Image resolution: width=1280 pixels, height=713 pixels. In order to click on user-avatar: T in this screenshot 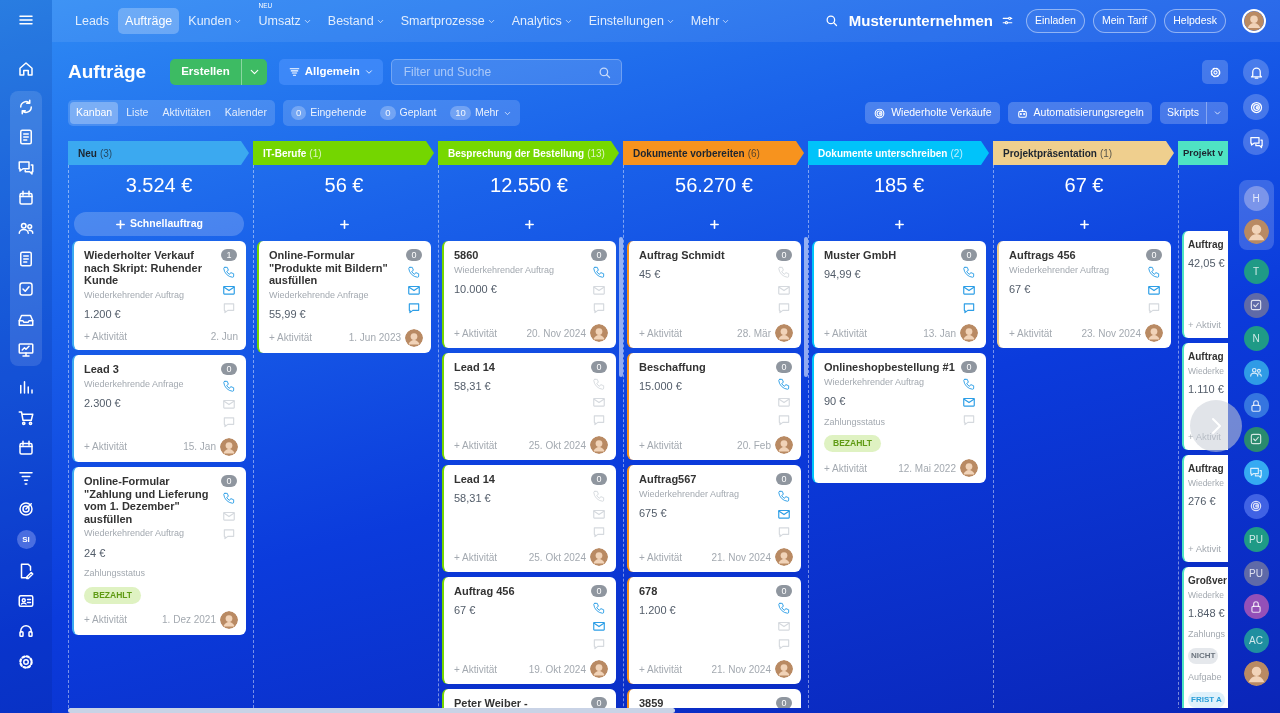, I will do `click(1256, 271)`.